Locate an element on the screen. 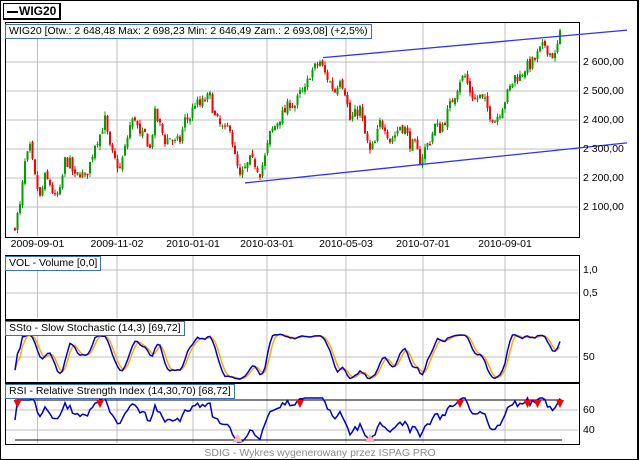 This screenshot has width=640, height=460. rsi-tick-label: 40 is located at coordinates (589, 430).